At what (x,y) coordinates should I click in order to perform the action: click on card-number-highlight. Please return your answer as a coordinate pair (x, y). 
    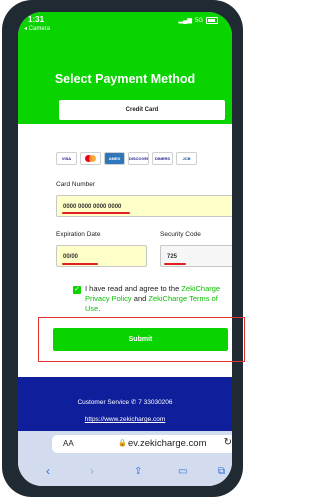
    Looking at the image, I should click on (96, 213).